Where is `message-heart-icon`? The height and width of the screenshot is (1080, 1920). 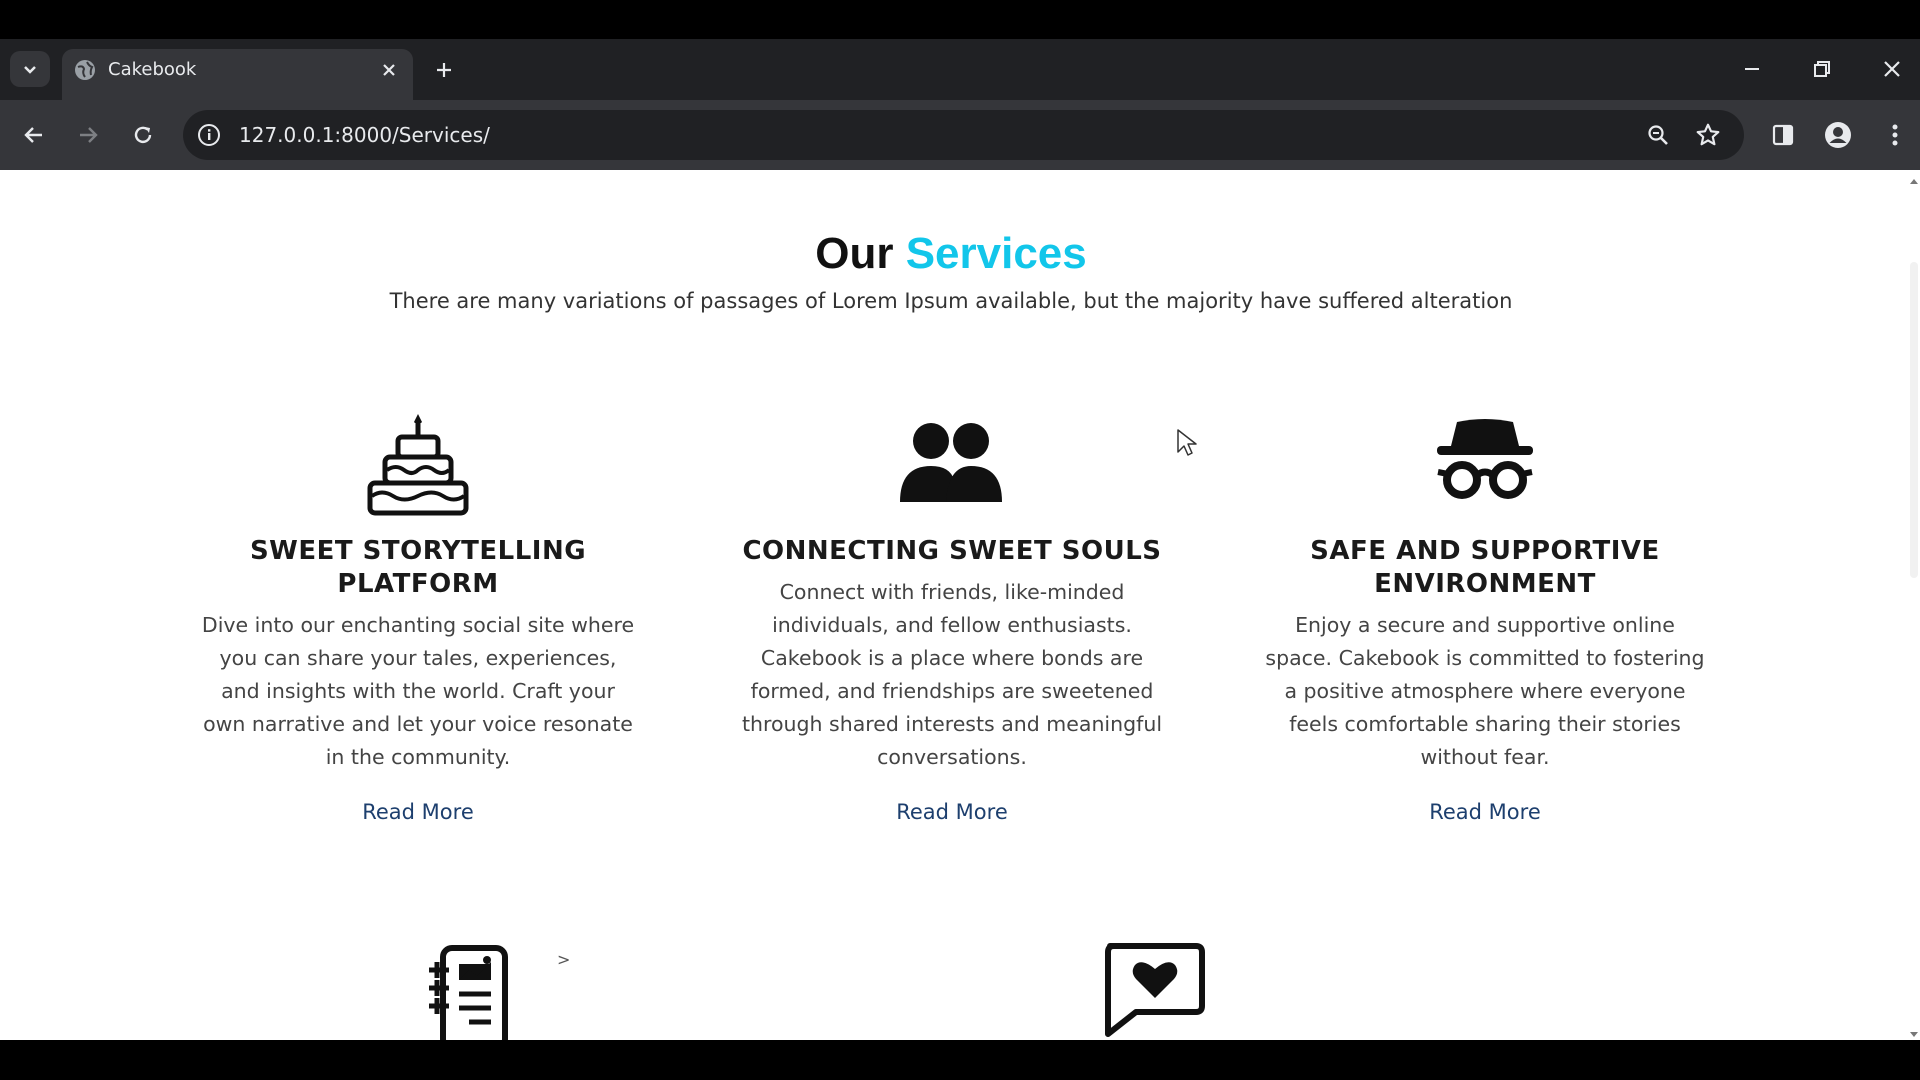 message-heart-icon is located at coordinates (1153, 991).